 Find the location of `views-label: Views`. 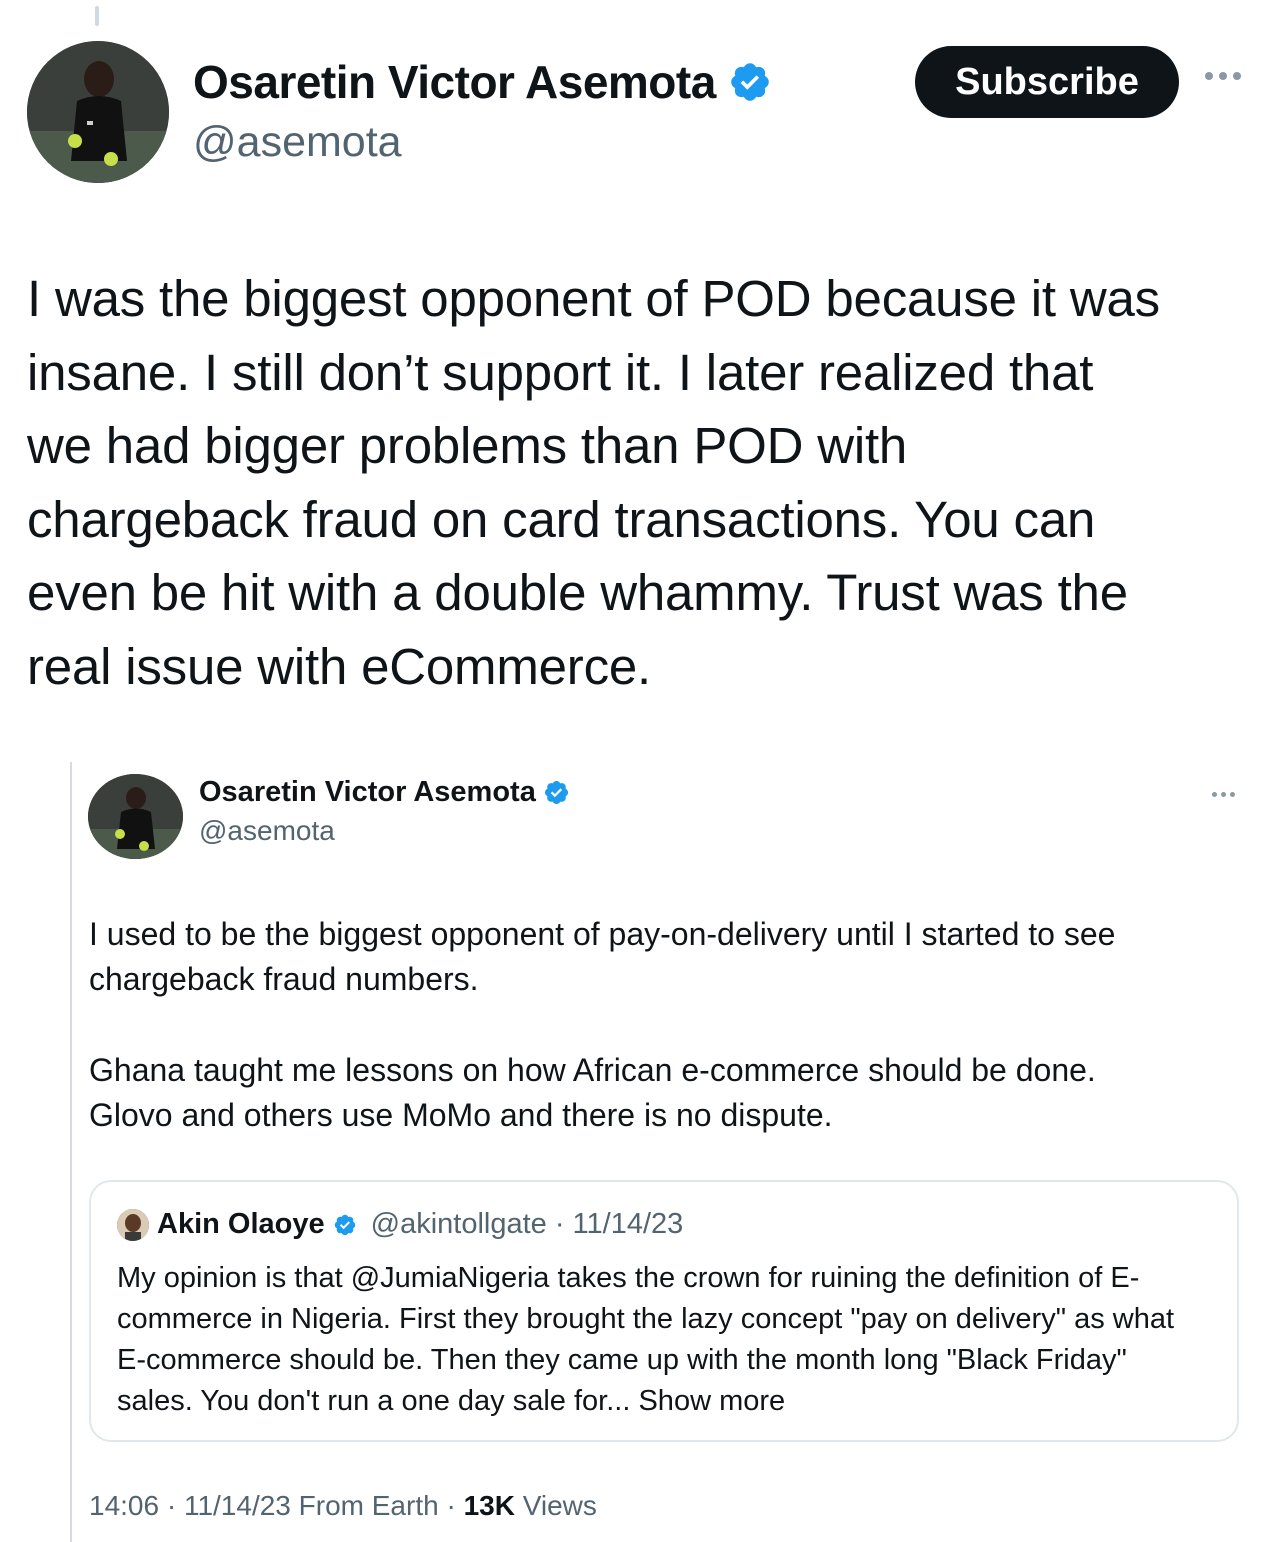

views-label: Views is located at coordinates (555, 1505).